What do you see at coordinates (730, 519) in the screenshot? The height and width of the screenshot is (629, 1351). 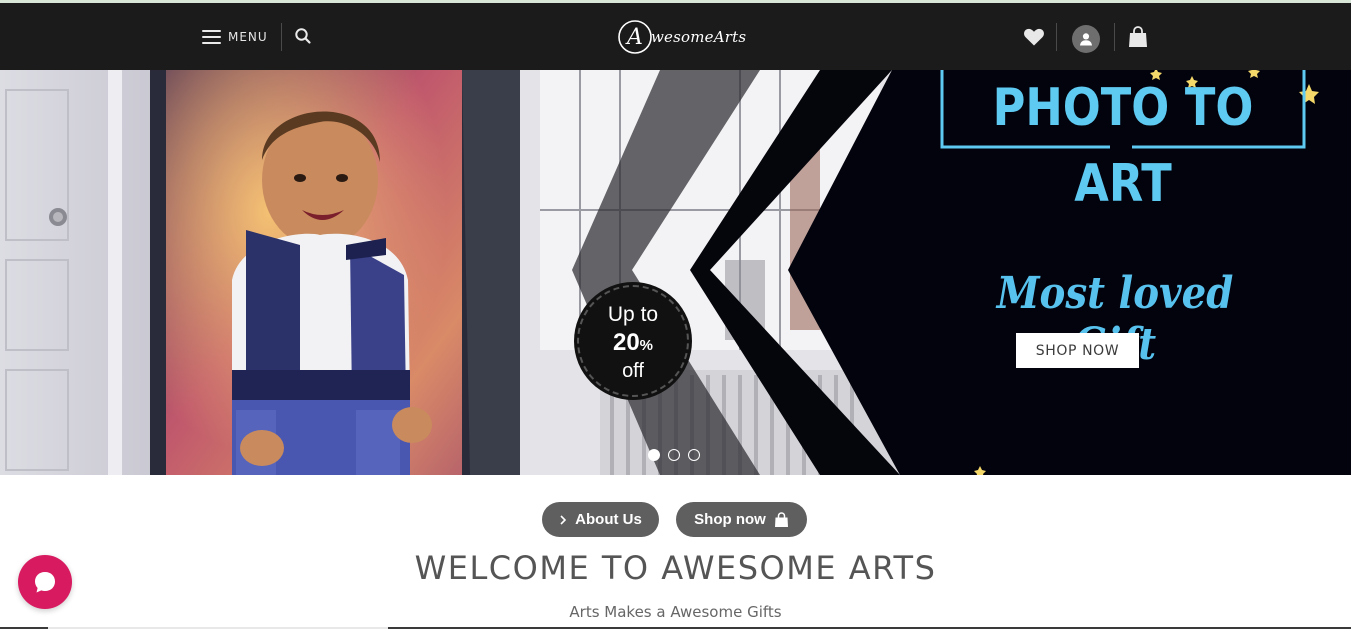 I see `shop-now-label: Shop now` at bounding box center [730, 519].